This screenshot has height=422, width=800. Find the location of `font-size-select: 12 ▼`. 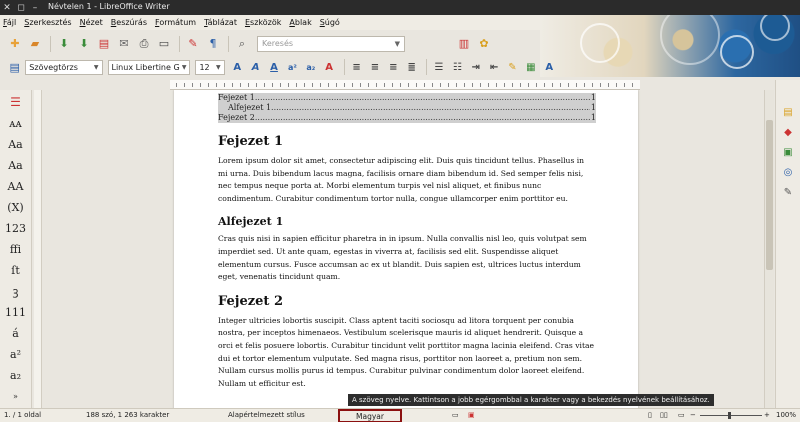

font-size-select: 12 ▼ is located at coordinates (210, 67).